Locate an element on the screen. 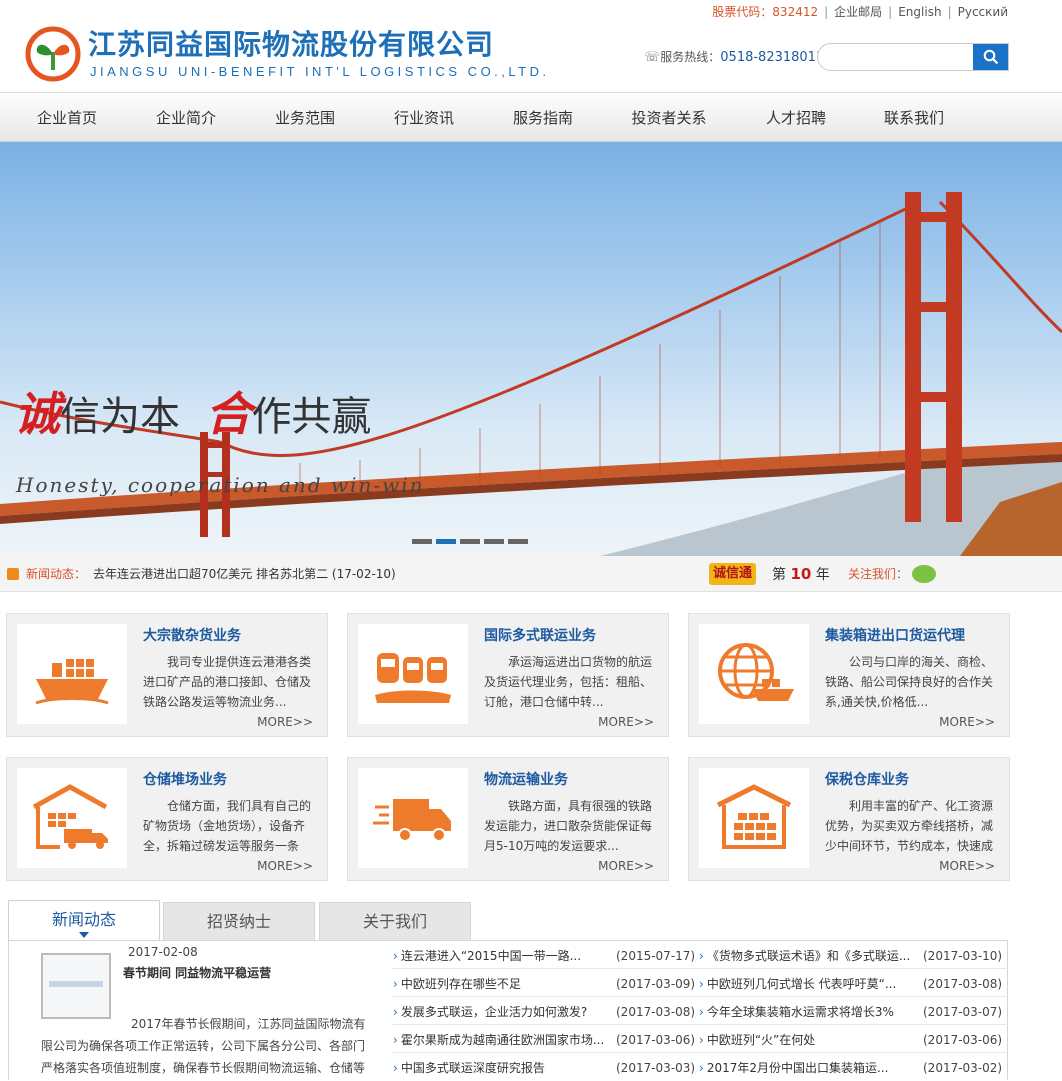  globe-ship-icon is located at coordinates (754, 674).